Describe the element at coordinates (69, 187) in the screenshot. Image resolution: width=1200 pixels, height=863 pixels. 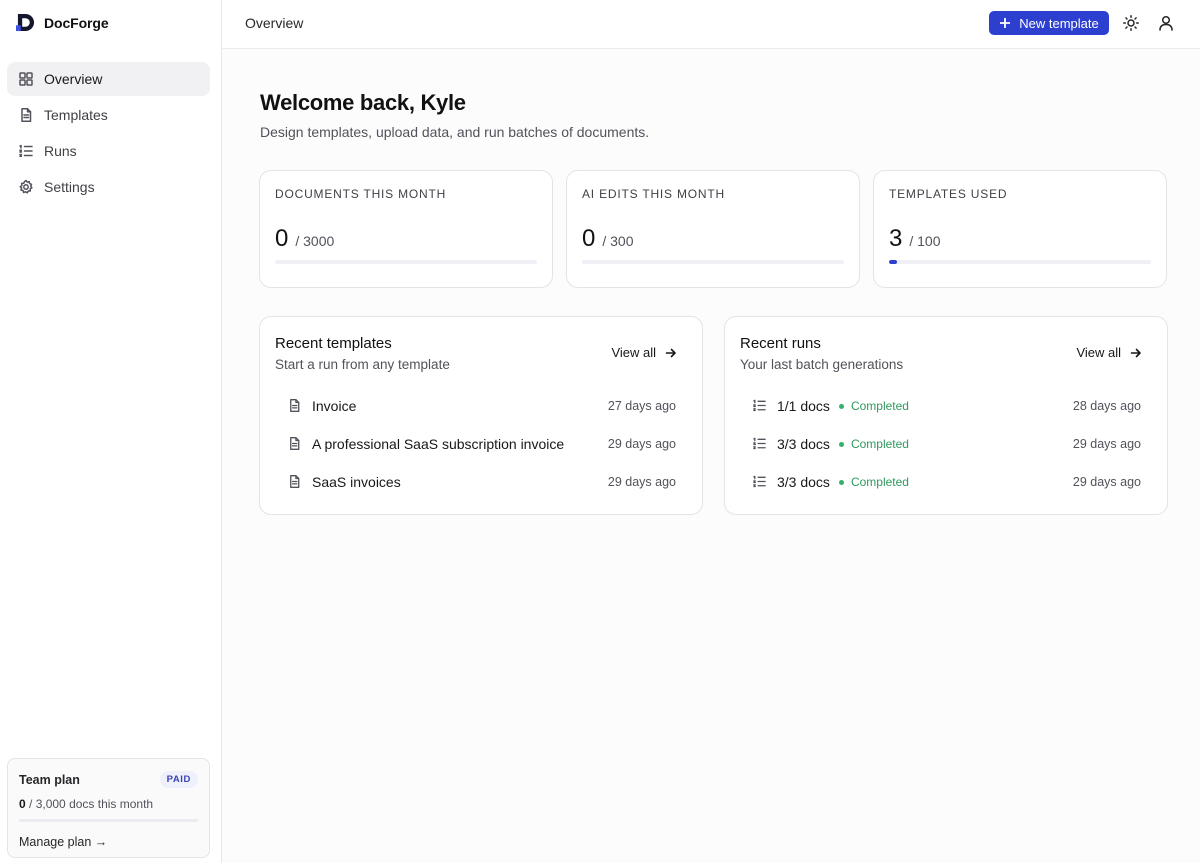
I see `sidebar-item-label: Settings` at that location.